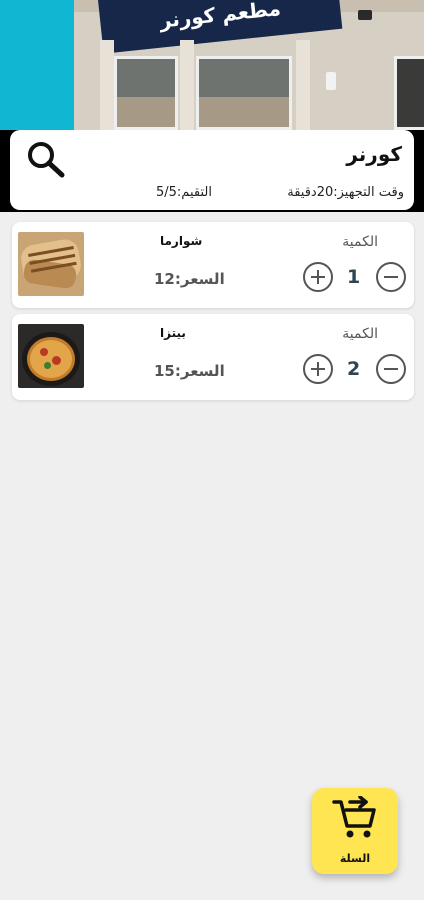 This screenshot has width=424, height=900. Describe the element at coordinates (189, 371) in the screenshot. I see `item-price: السعر:15` at that location.